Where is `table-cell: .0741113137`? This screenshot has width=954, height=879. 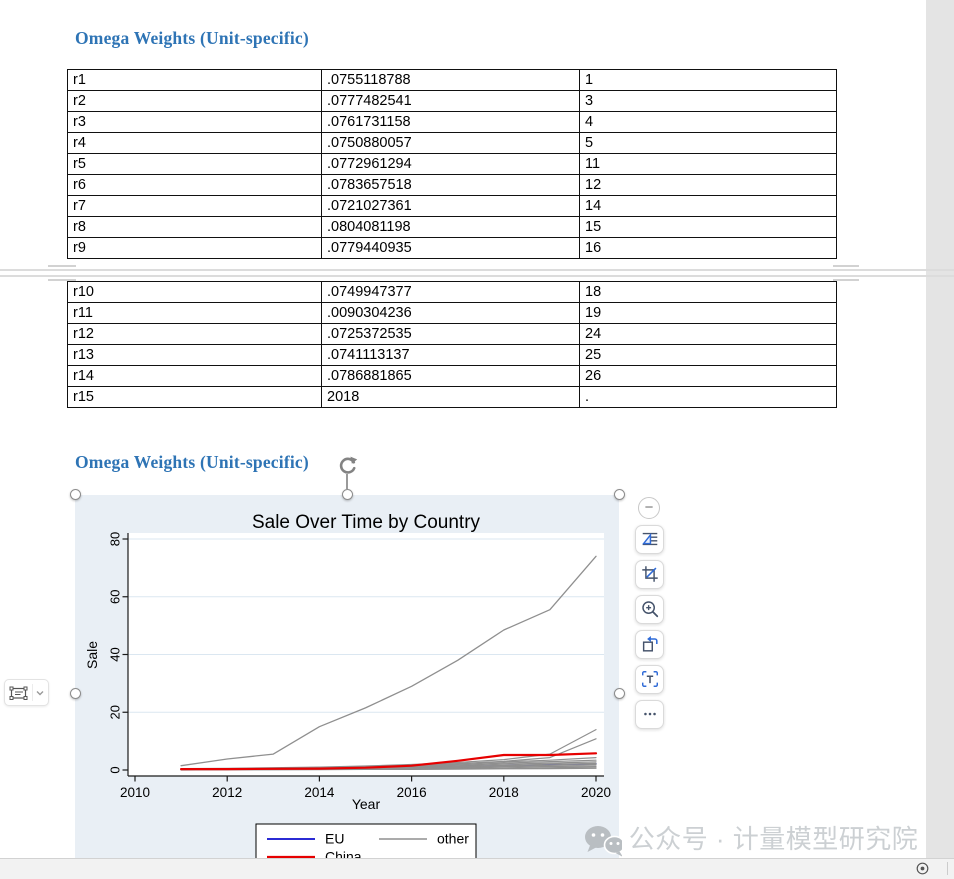
table-cell: .0741113137 is located at coordinates (450, 355).